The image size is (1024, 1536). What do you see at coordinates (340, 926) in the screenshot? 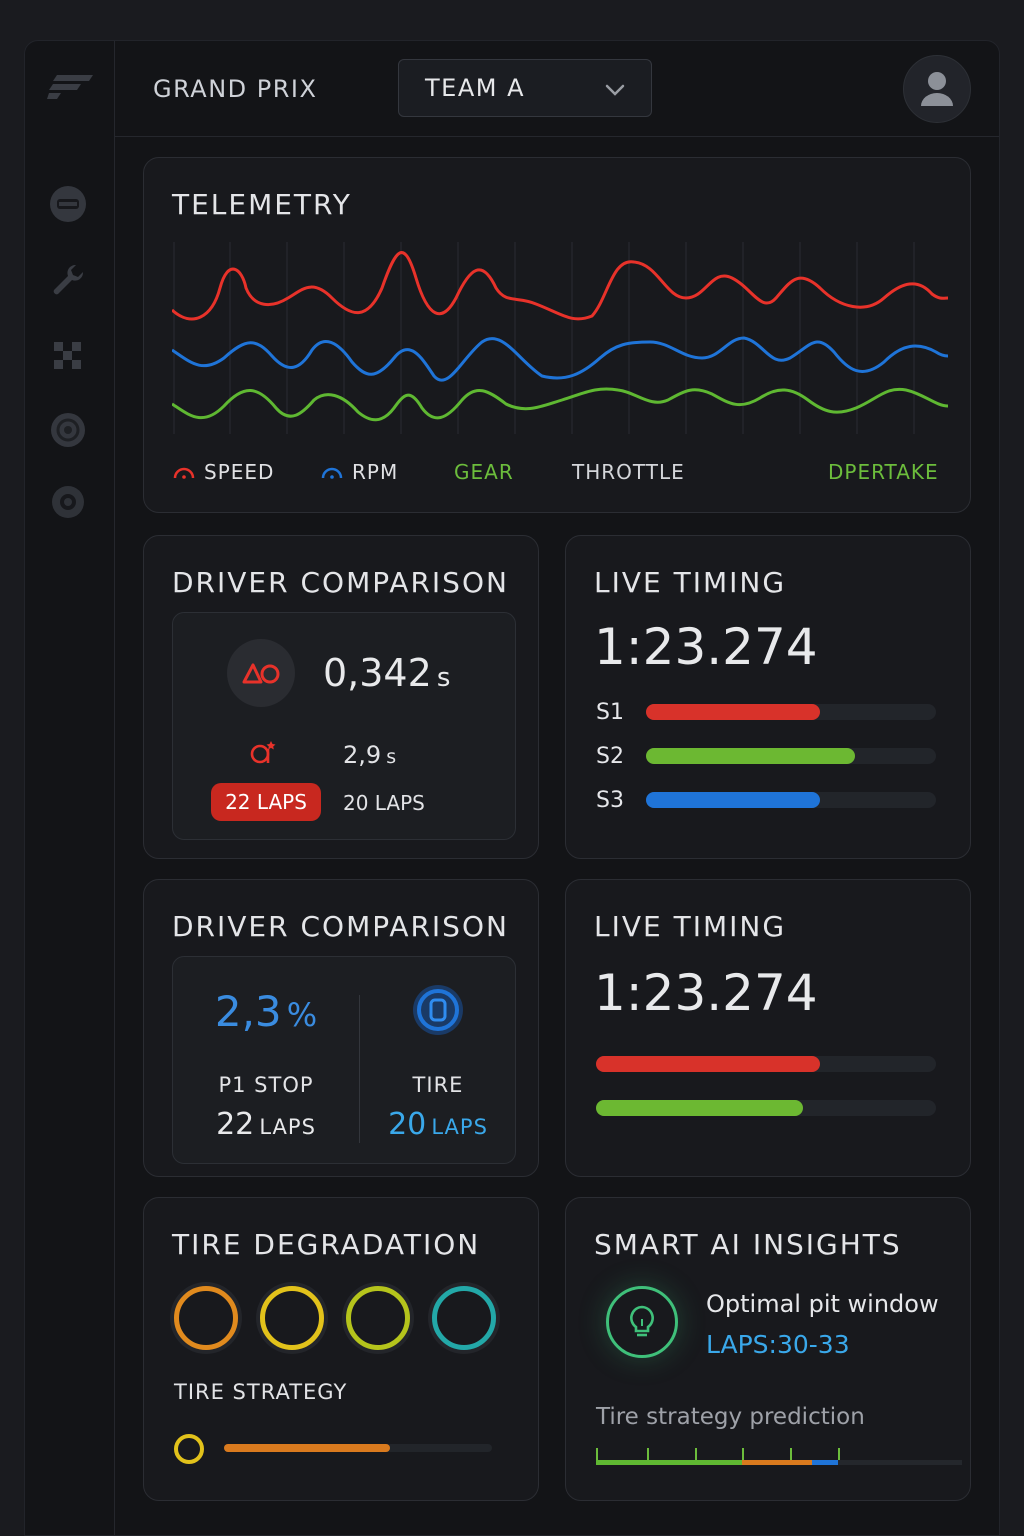
I see `driver-comparison-title-2: DRIVER COMPARISON` at bounding box center [340, 926].